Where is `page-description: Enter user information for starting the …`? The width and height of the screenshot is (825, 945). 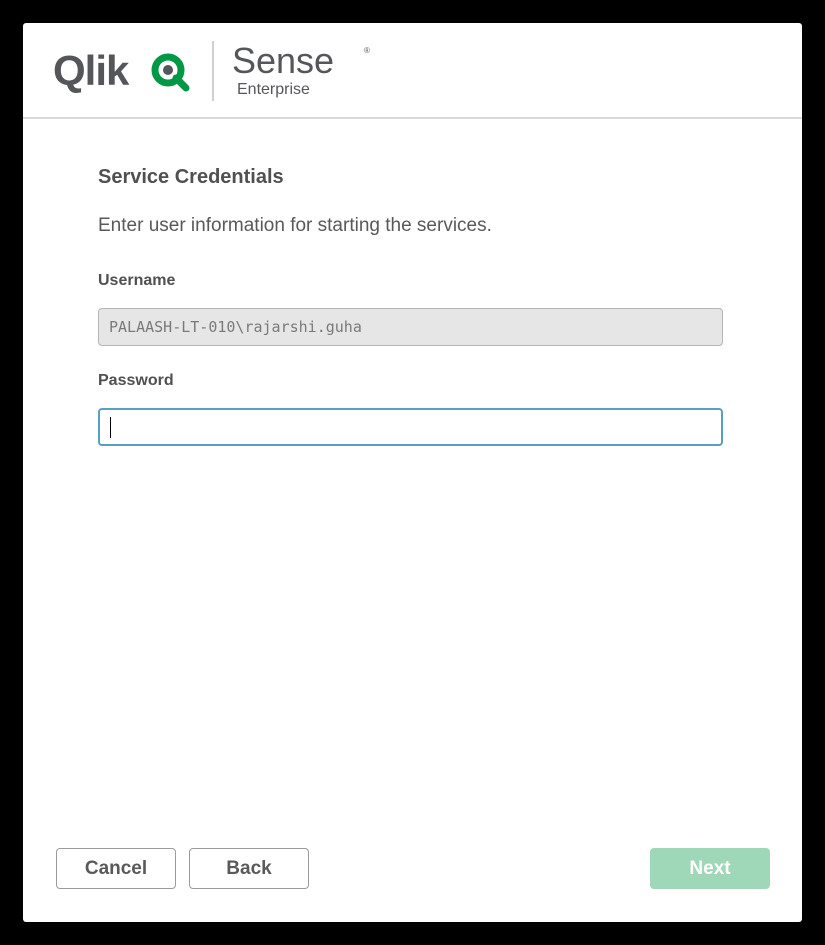 page-description: Enter user information for starting the … is located at coordinates (295, 225).